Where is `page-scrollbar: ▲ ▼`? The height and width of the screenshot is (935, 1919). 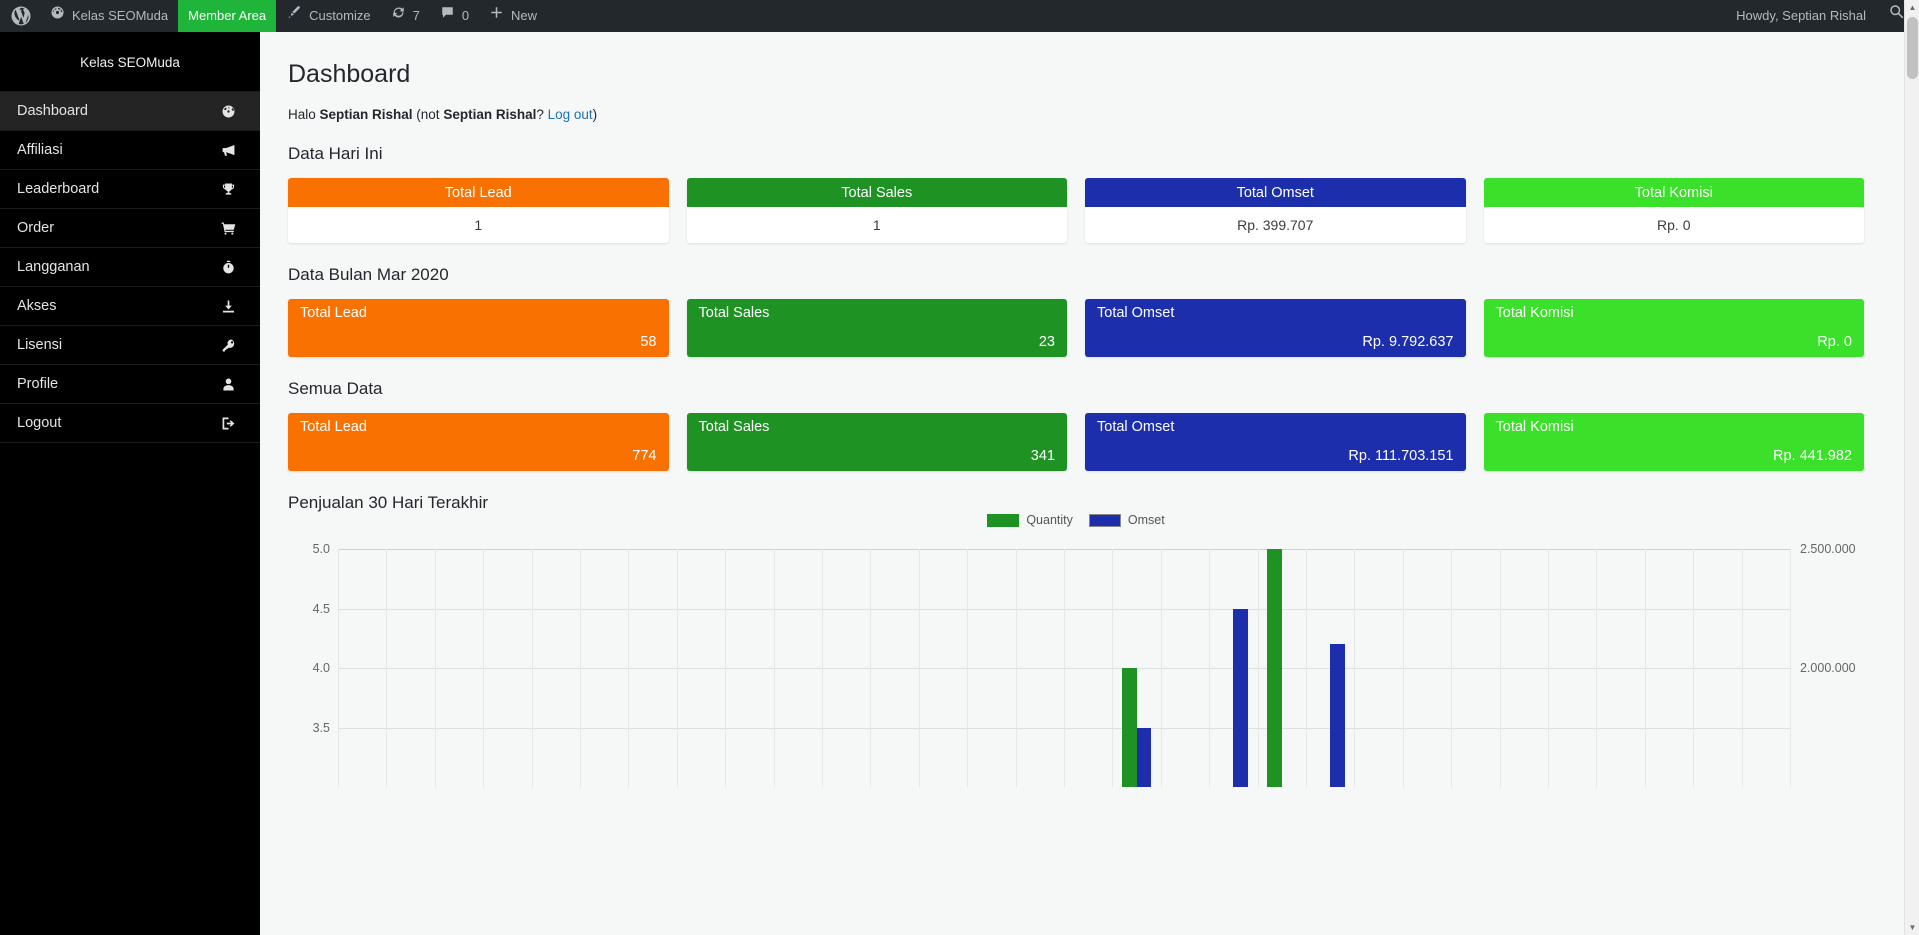
page-scrollbar: ▲ ▼ is located at coordinates (1911, 467).